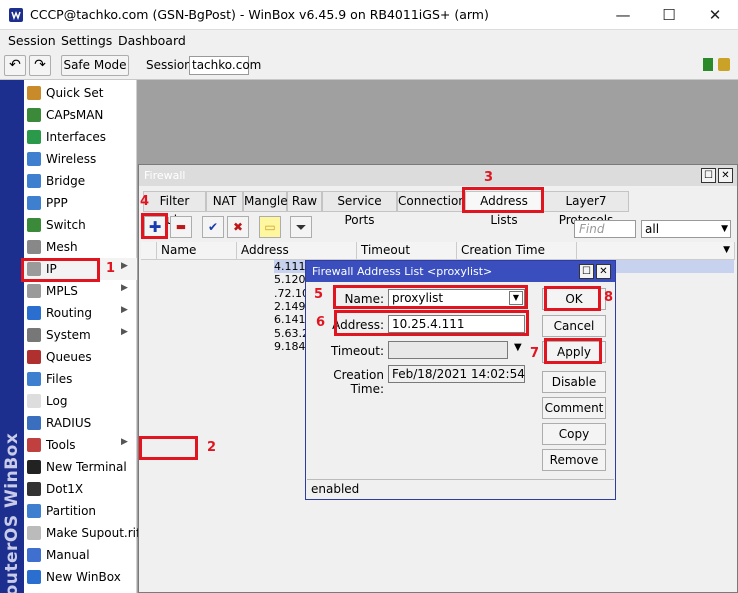 Image resolution: width=738 pixels, height=593 pixels. What do you see at coordinates (15, 65) in the screenshot?
I see `undo-button: ↶` at bounding box center [15, 65].